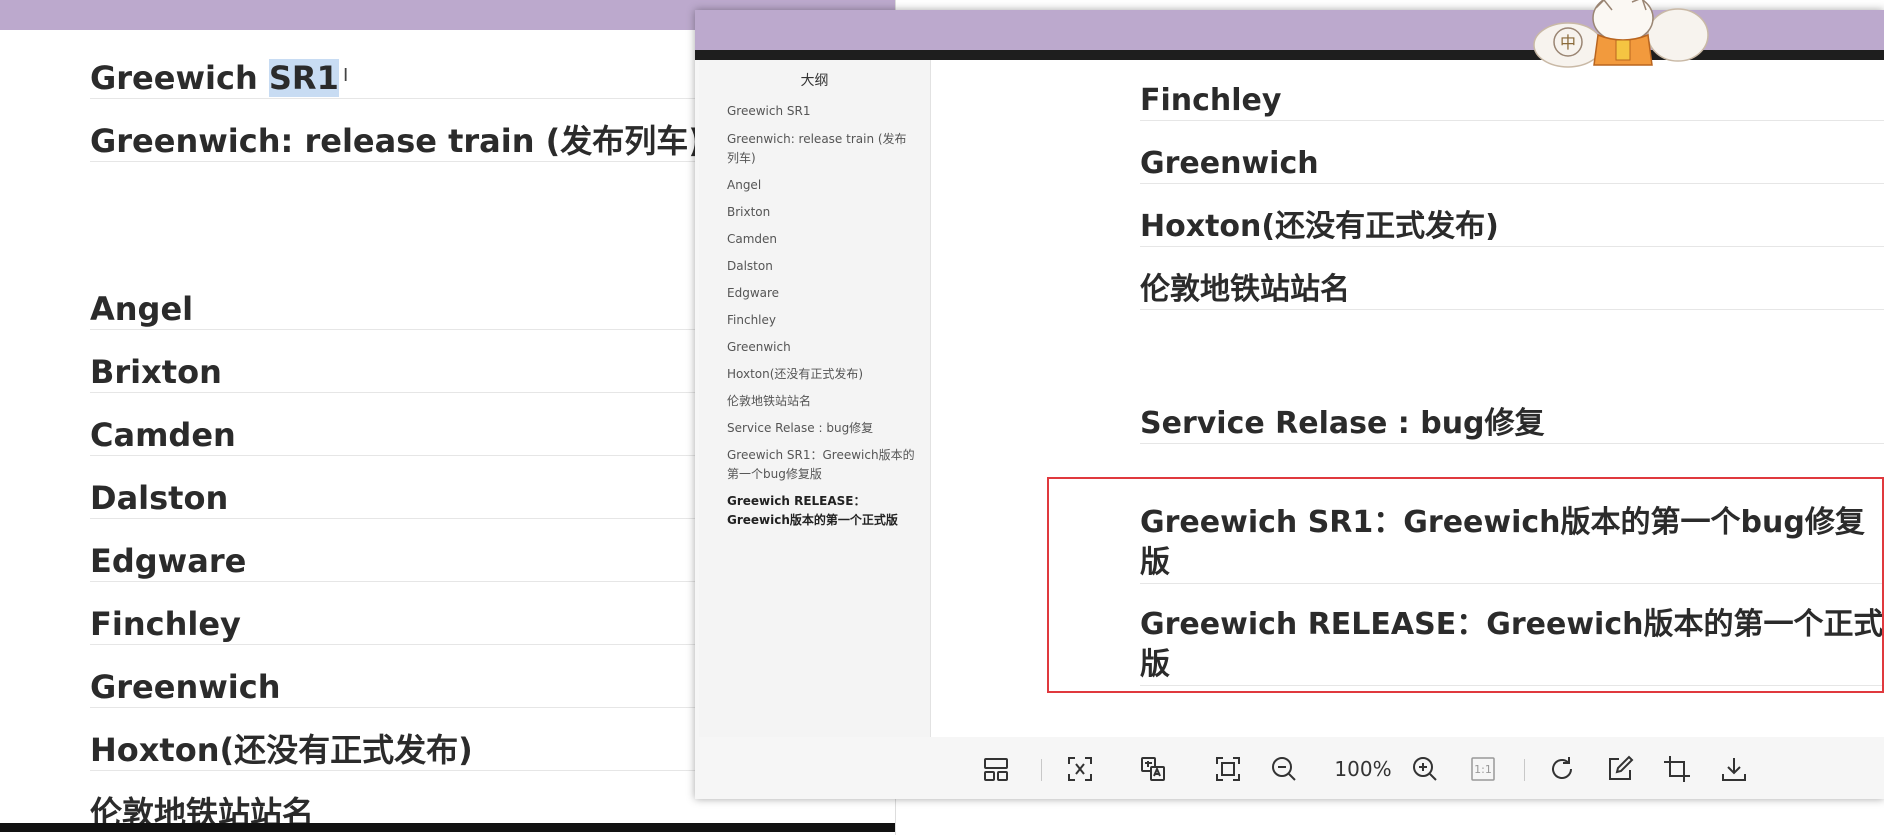 The width and height of the screenshot is (1884, 835). I want to click on outline-item: Greewich SR1：Greewich版本的第一个bug修复版, so click(821, 464).